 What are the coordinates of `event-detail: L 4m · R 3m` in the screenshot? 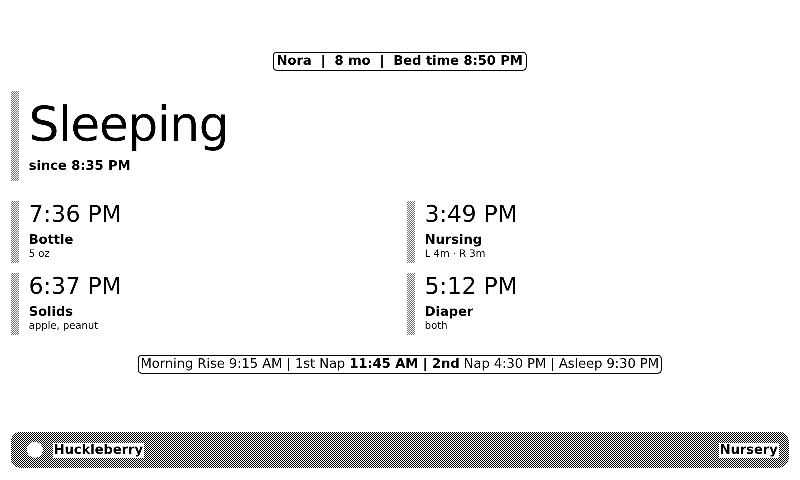 It's located at (456, 254).